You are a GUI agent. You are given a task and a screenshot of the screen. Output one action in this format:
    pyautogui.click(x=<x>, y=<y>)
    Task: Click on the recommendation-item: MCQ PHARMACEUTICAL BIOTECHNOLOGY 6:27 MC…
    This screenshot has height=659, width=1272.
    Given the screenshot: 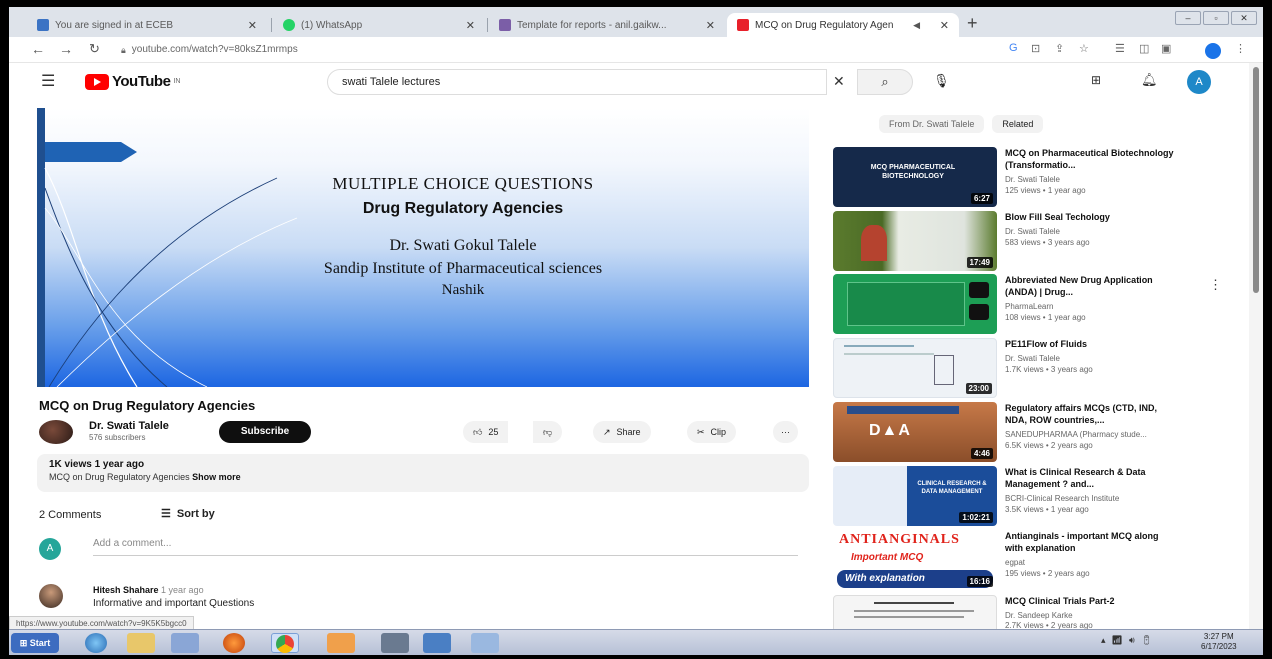 What is the action you would take?
    pyautogui.click(x=1038, y=177)
    